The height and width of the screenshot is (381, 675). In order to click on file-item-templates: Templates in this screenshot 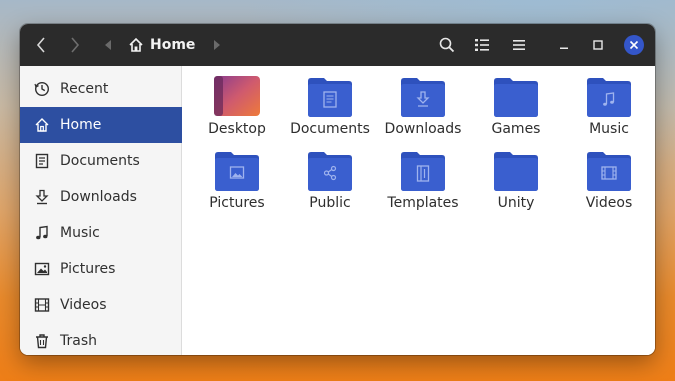, I will do `click(423, 177)`.